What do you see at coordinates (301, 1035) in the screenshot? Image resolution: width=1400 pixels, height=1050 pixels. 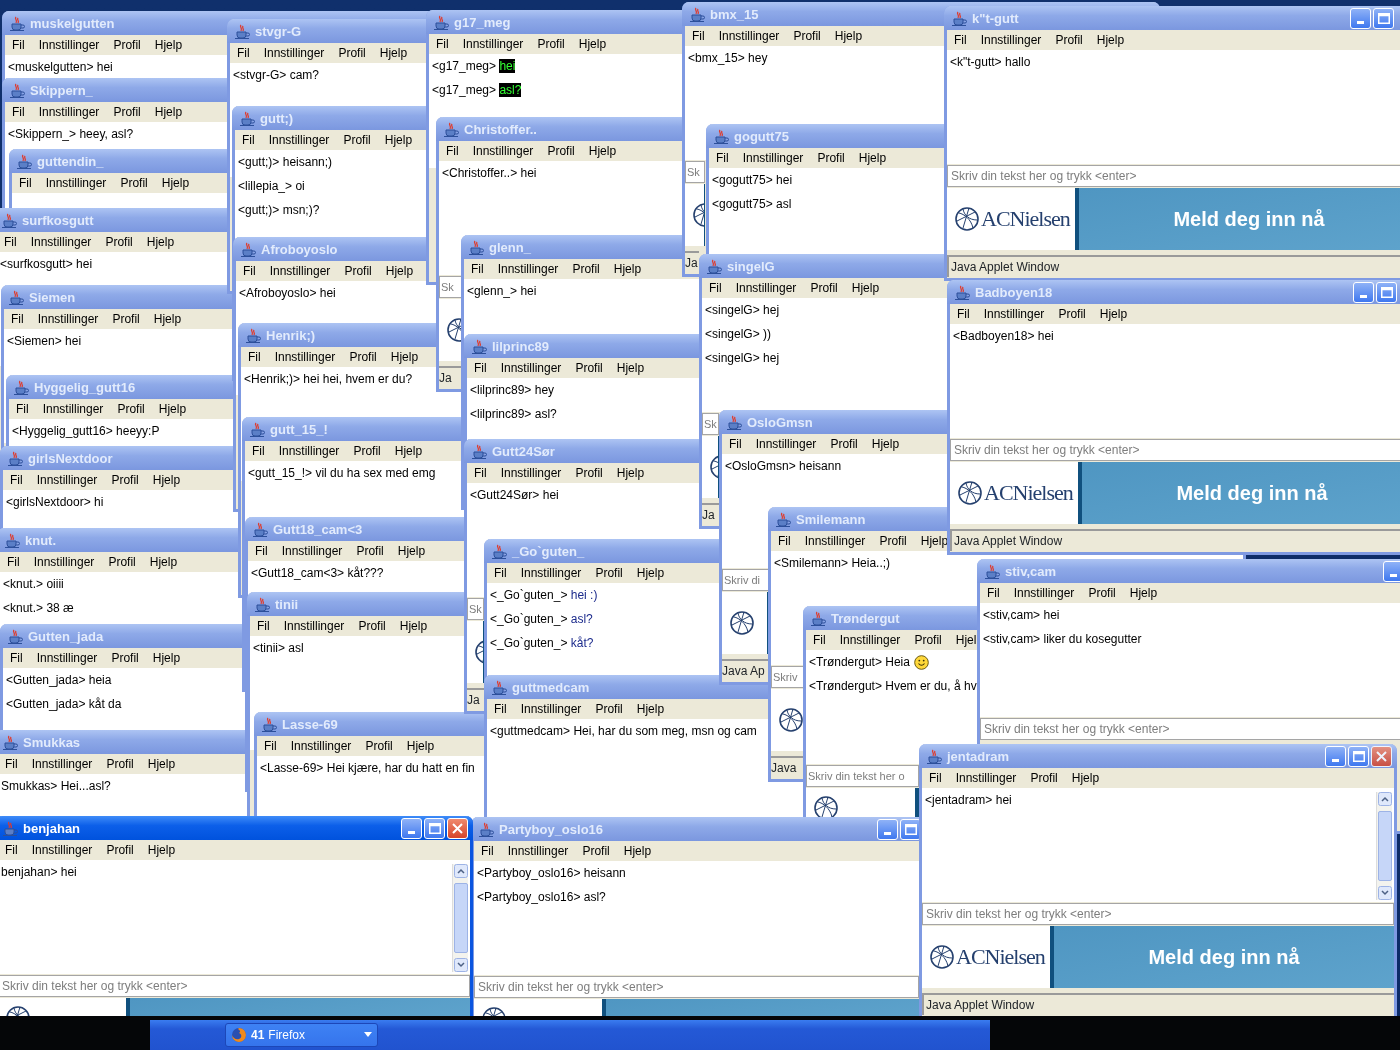 I see `taskbar-button: 41 Firefox` at bounding box center [301, 1035].